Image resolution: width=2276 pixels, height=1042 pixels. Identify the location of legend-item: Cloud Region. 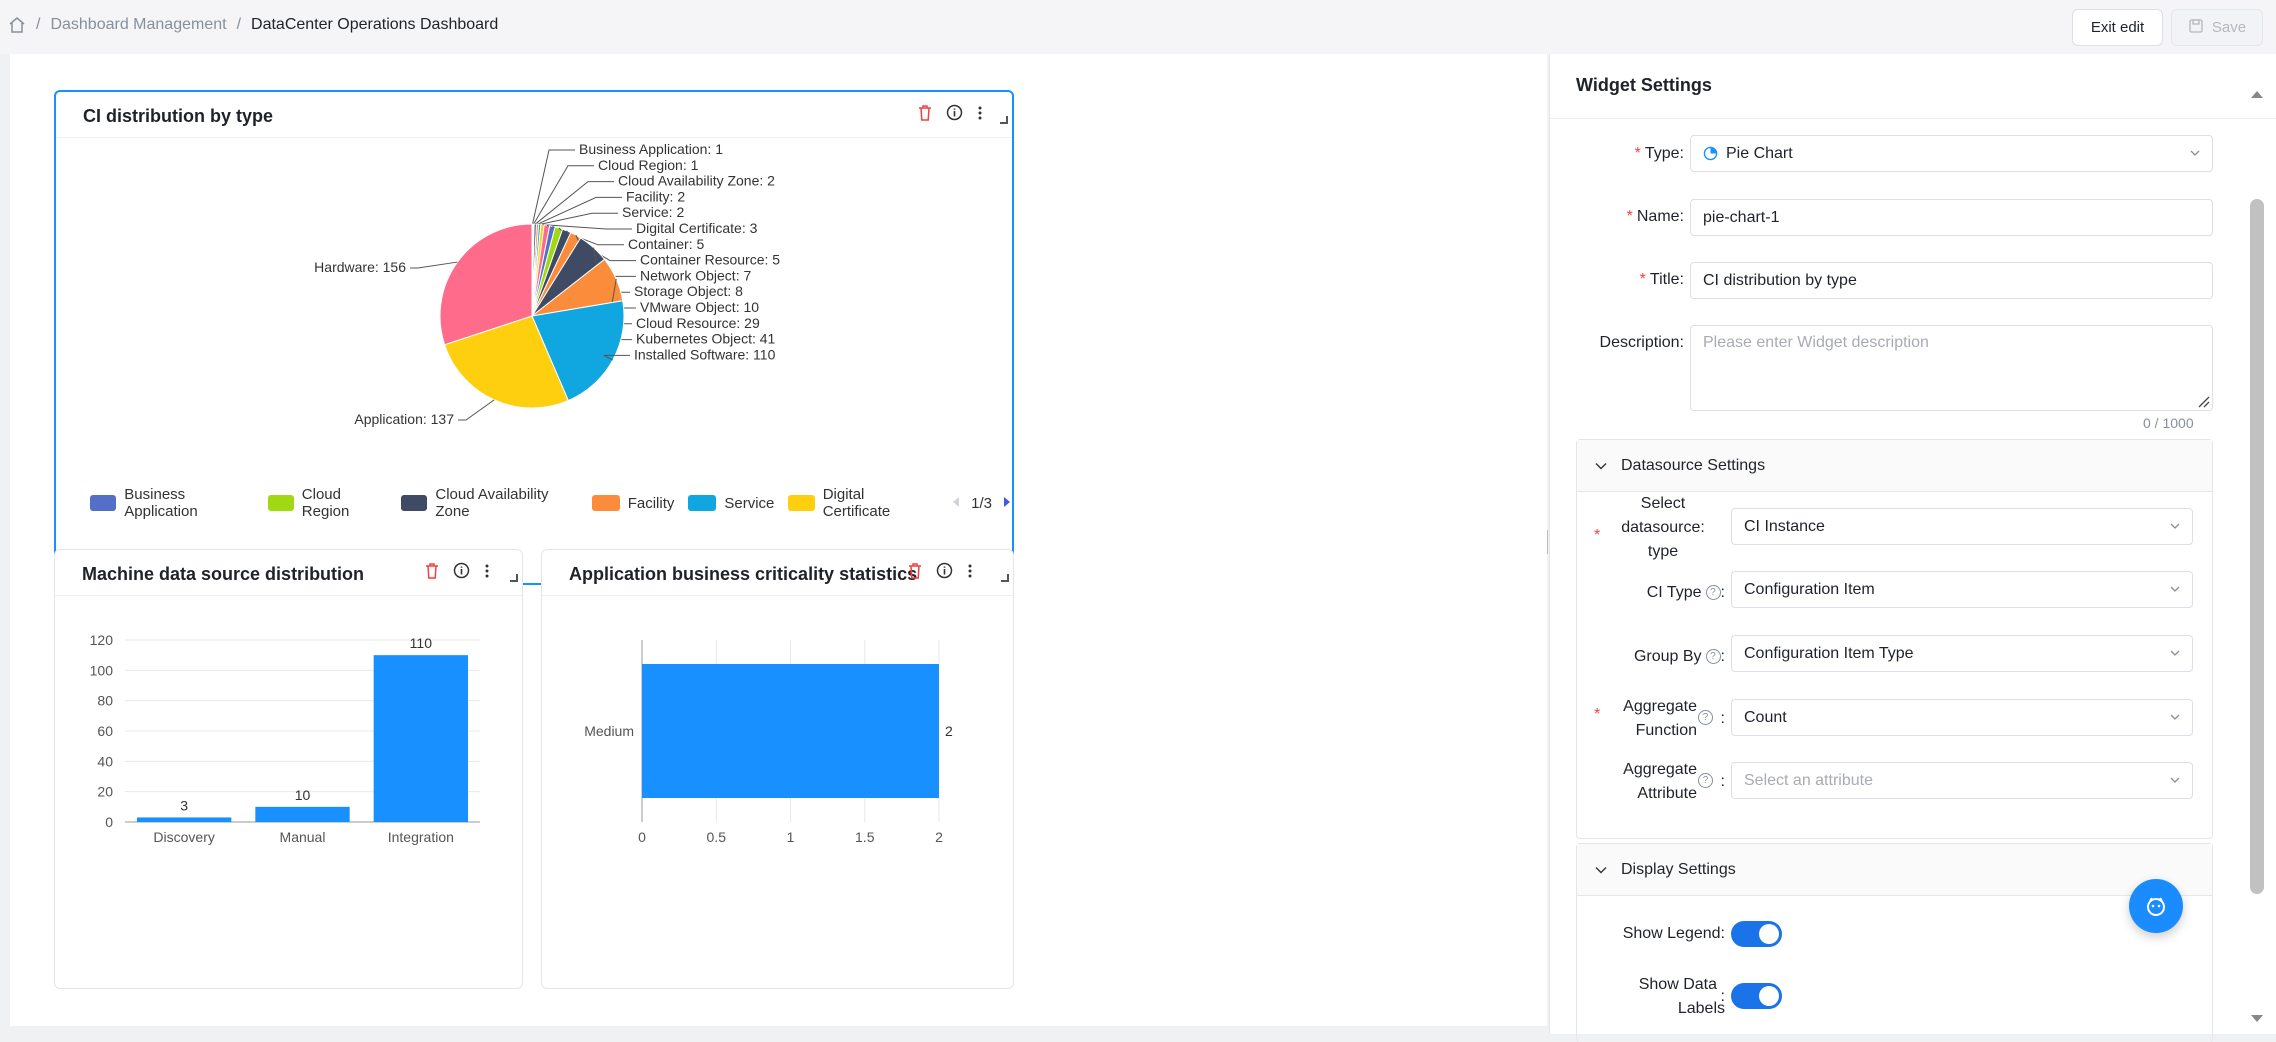
(327, 503).